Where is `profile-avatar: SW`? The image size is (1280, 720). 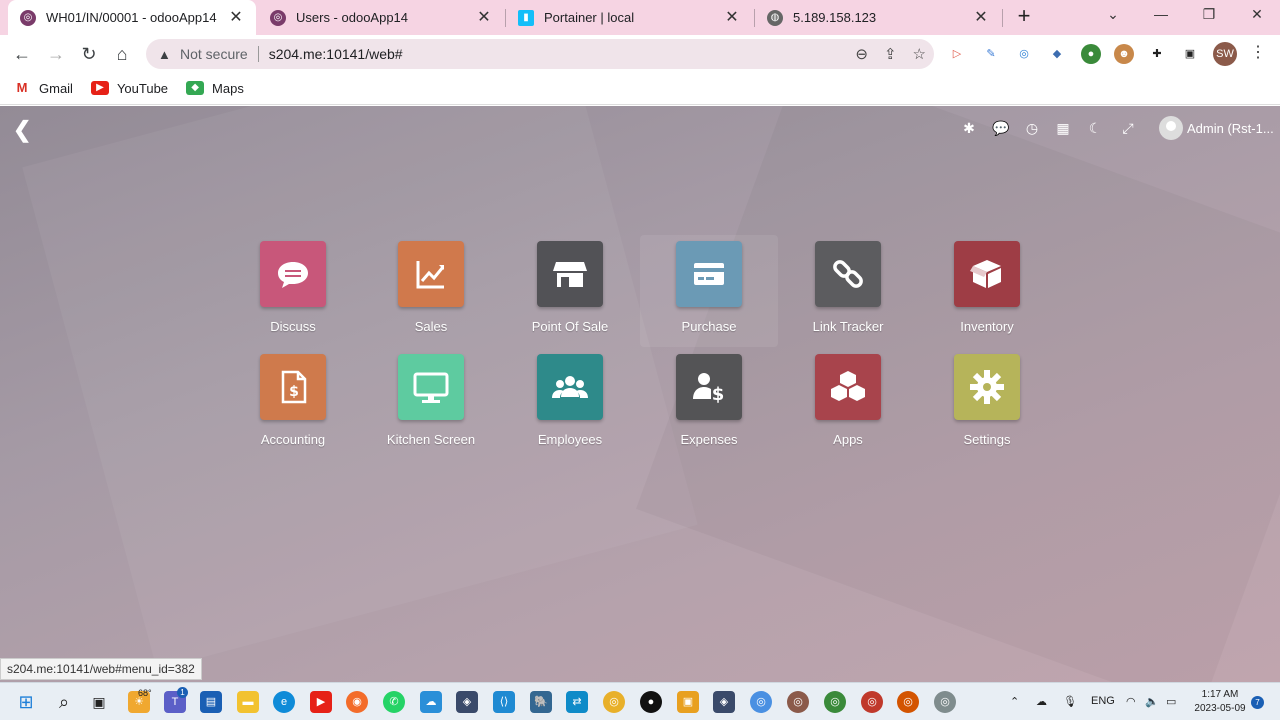 profile-avatar: SW is located at coordinates (1225, 54).